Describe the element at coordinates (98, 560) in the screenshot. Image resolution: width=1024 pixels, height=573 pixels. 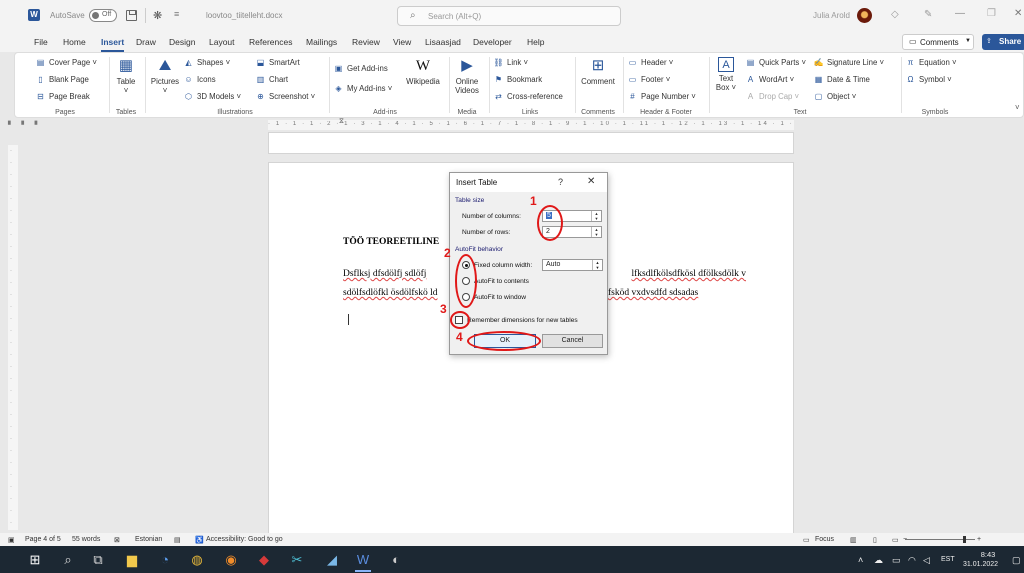
I see `task-view-icon: ⧉` at that location.